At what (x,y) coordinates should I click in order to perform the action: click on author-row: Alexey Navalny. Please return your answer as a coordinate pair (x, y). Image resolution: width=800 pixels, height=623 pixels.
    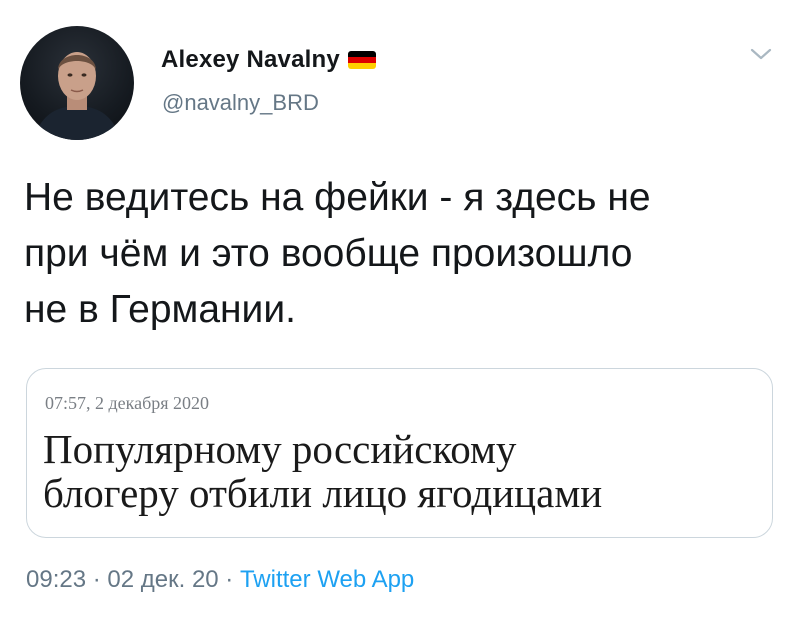
    Looking at the image, I should click on (268, 60).